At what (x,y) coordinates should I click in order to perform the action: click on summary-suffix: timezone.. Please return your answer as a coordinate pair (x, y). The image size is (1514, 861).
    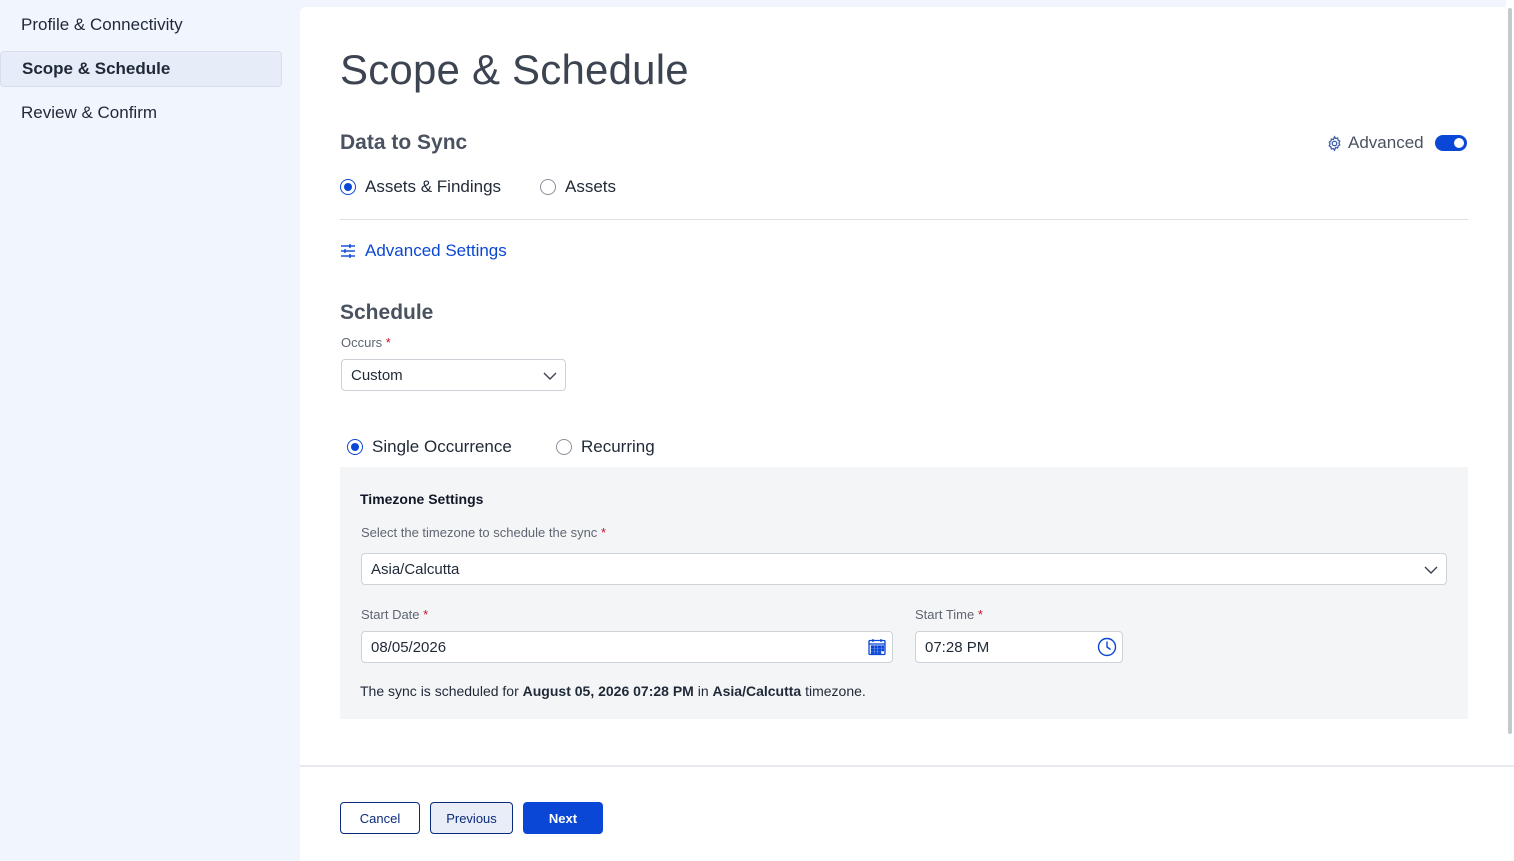
    Looking at the image, I should click on (835, 691).